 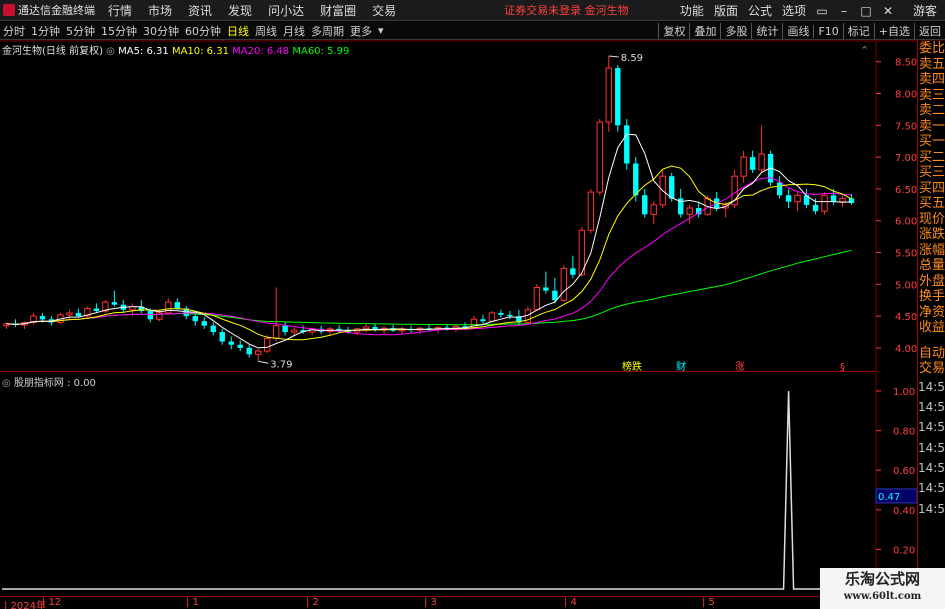 I want to click on menu-layout: 版面, so click(x=726, y=10).